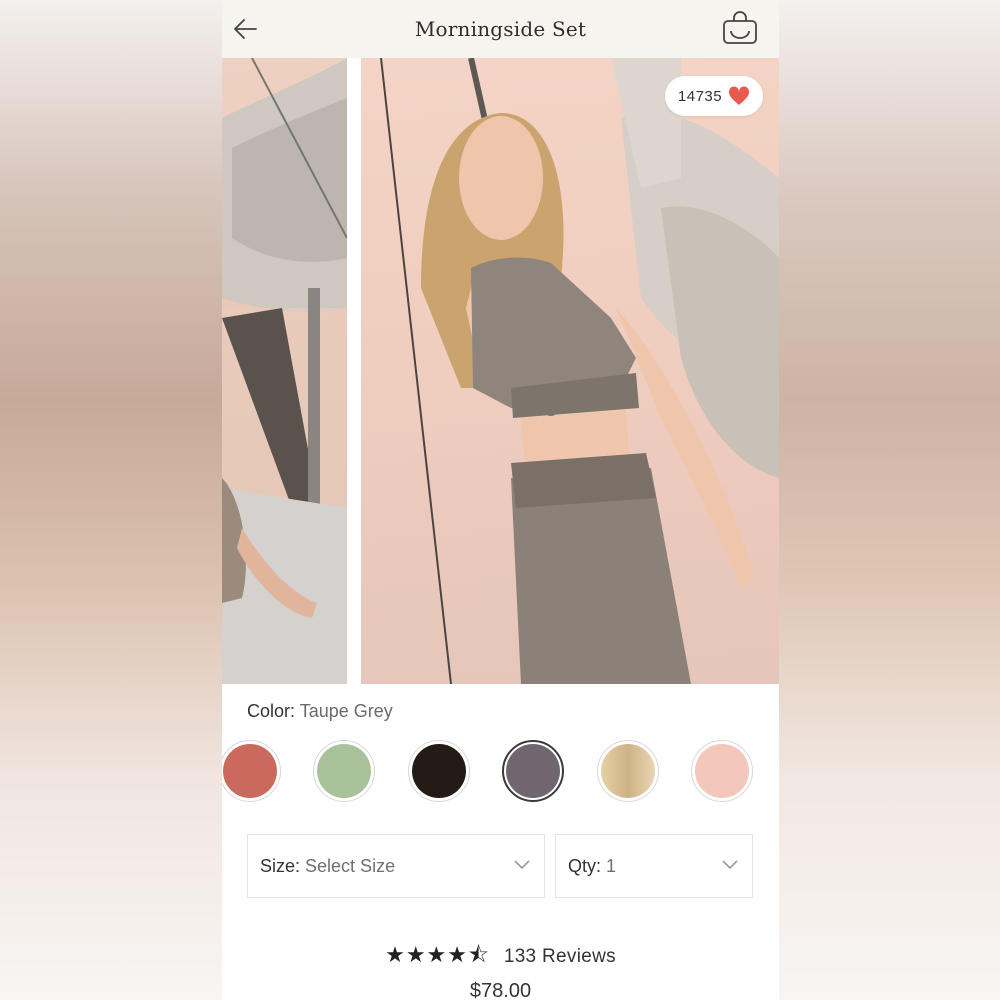  What do you see at coordinates (560, 957) in the screenshot?
I see `reviews-link: 133 Reviews` at bounding box center [560, 957].